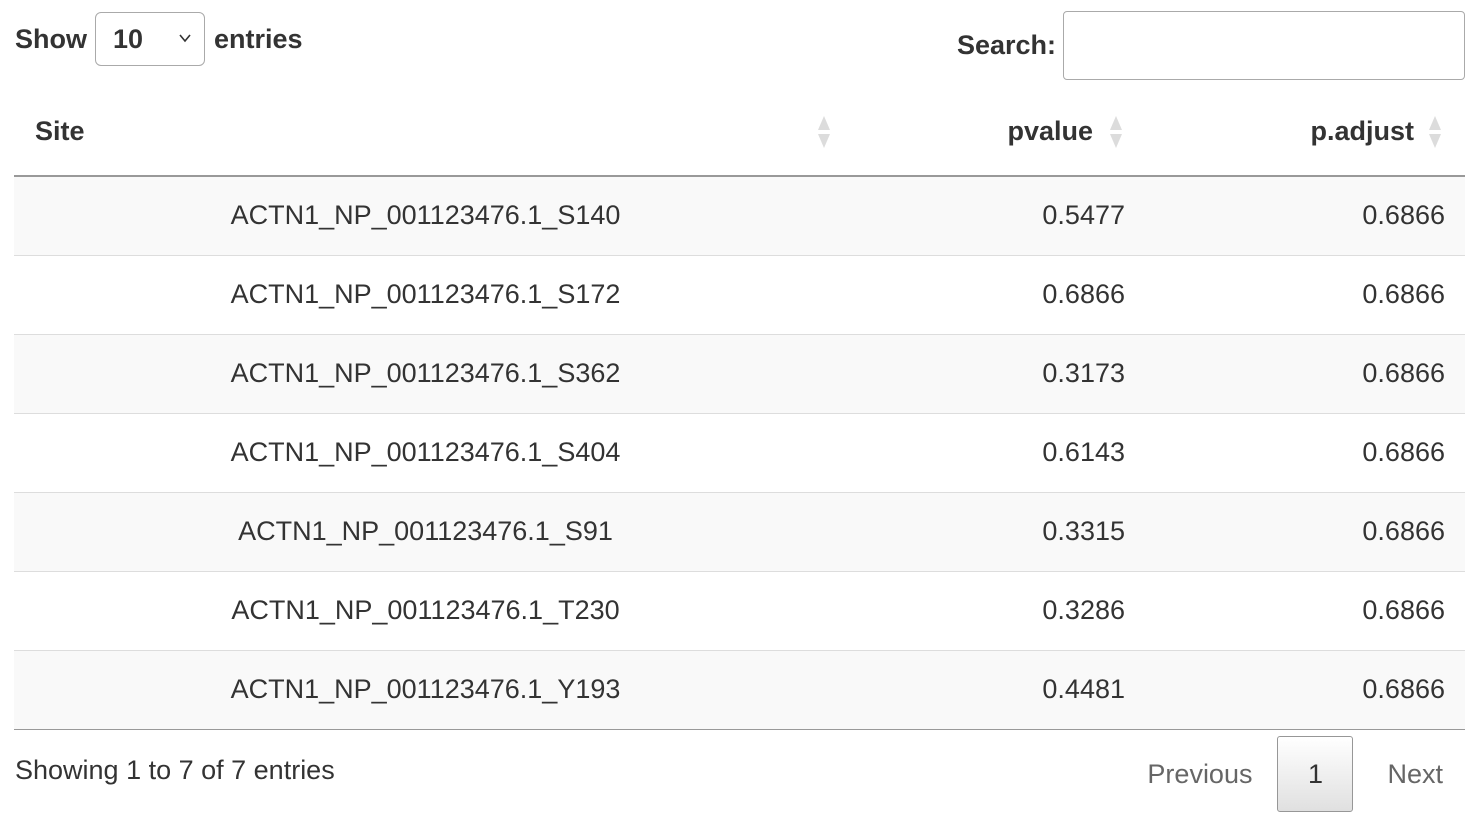 This screenshot has height=825, width=1473. Describe the element at coordinates (1264, 45) in the screenshot. I see `search-input` at that location.